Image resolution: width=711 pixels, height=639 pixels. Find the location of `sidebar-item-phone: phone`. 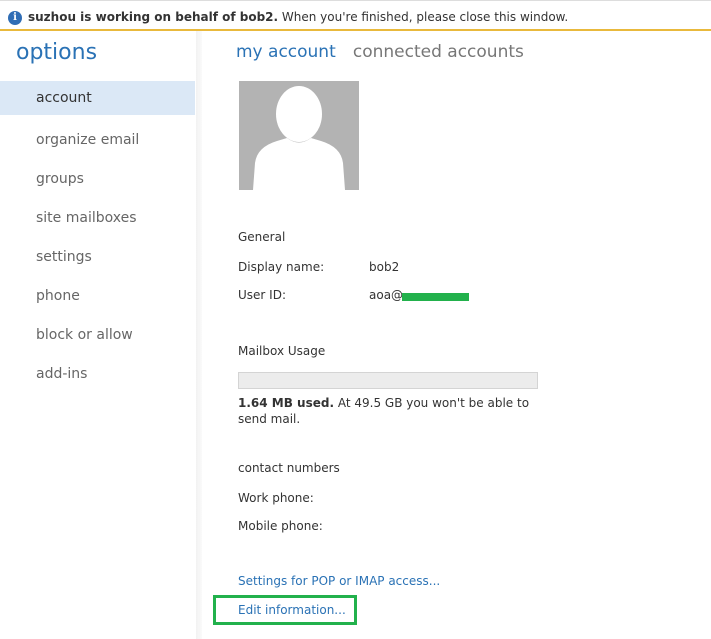

sidebar-item-phone: phone is located at coordinates (97, 296).